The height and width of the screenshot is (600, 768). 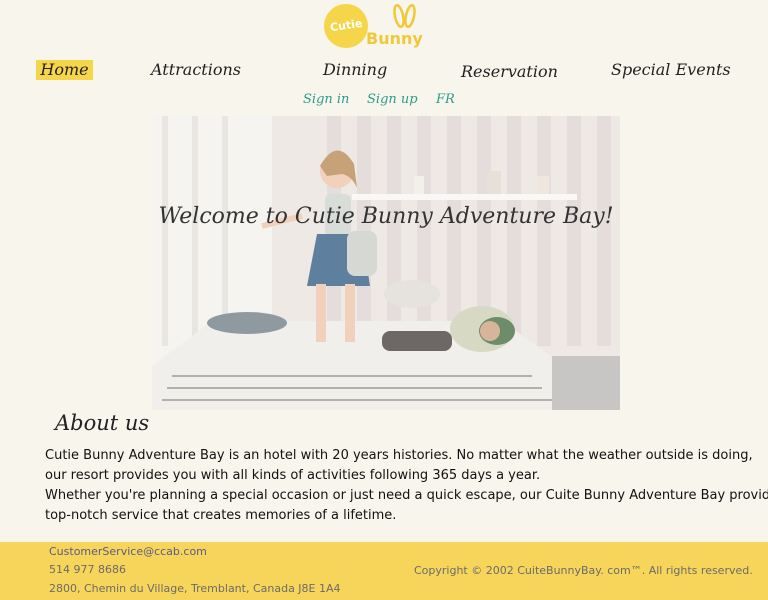 I want to click on nav-reservation: Reservation, so click(x=509, y=72).